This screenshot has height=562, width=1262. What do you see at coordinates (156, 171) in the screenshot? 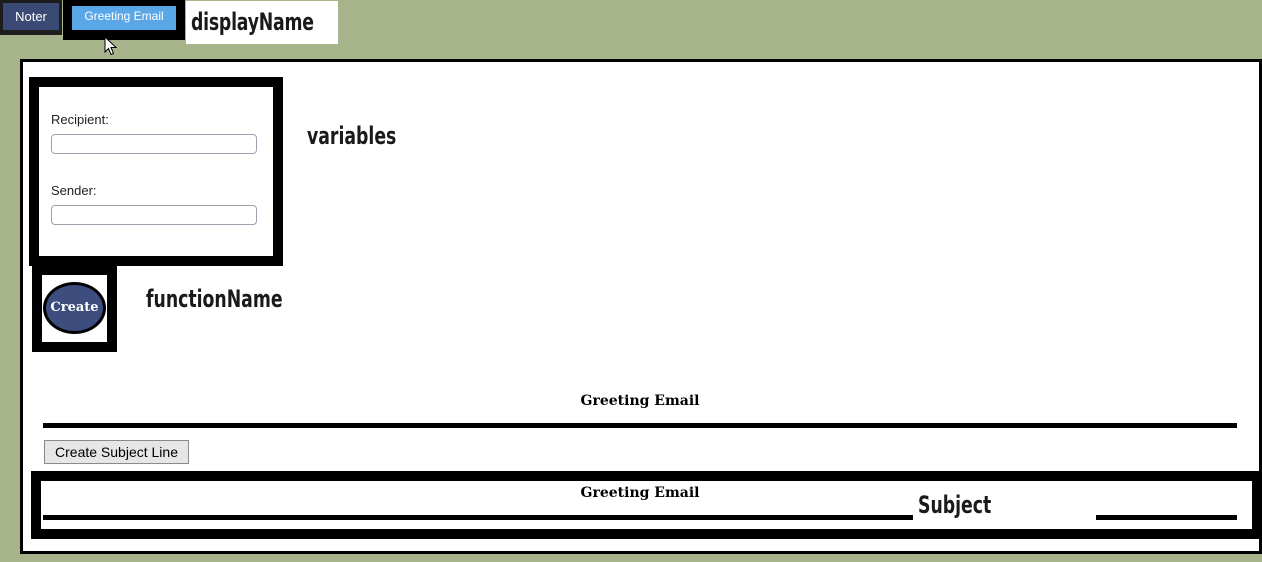
I see `variables-form` at bounding box center [156, 171].